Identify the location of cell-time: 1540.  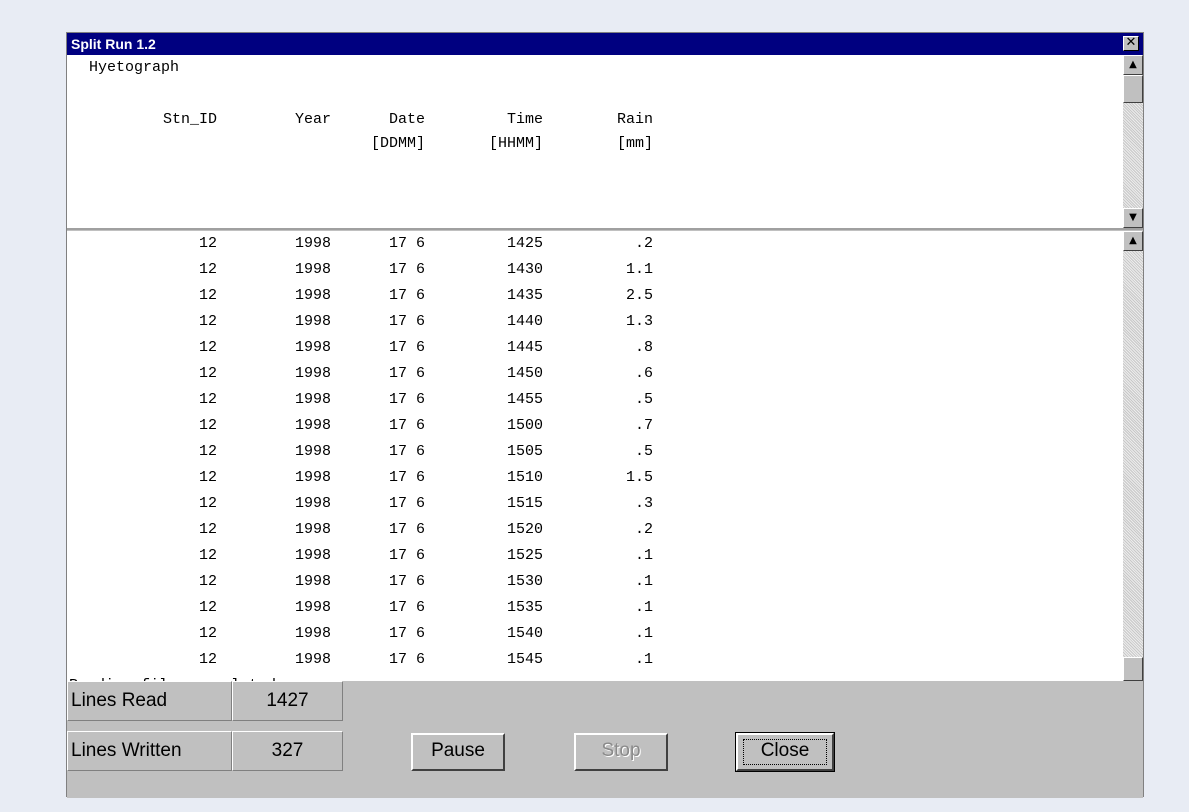
(524, 633).